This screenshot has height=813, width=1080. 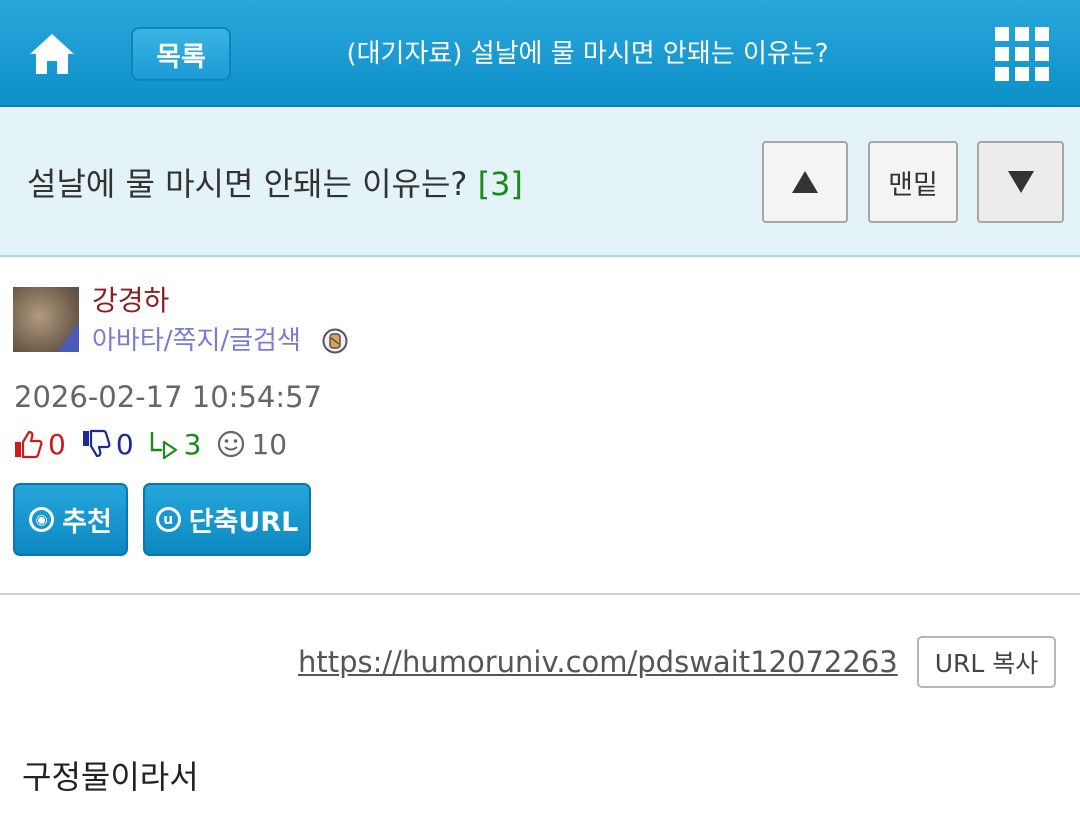 I want to click on reply-count: 3, so click(x=192, y=444).